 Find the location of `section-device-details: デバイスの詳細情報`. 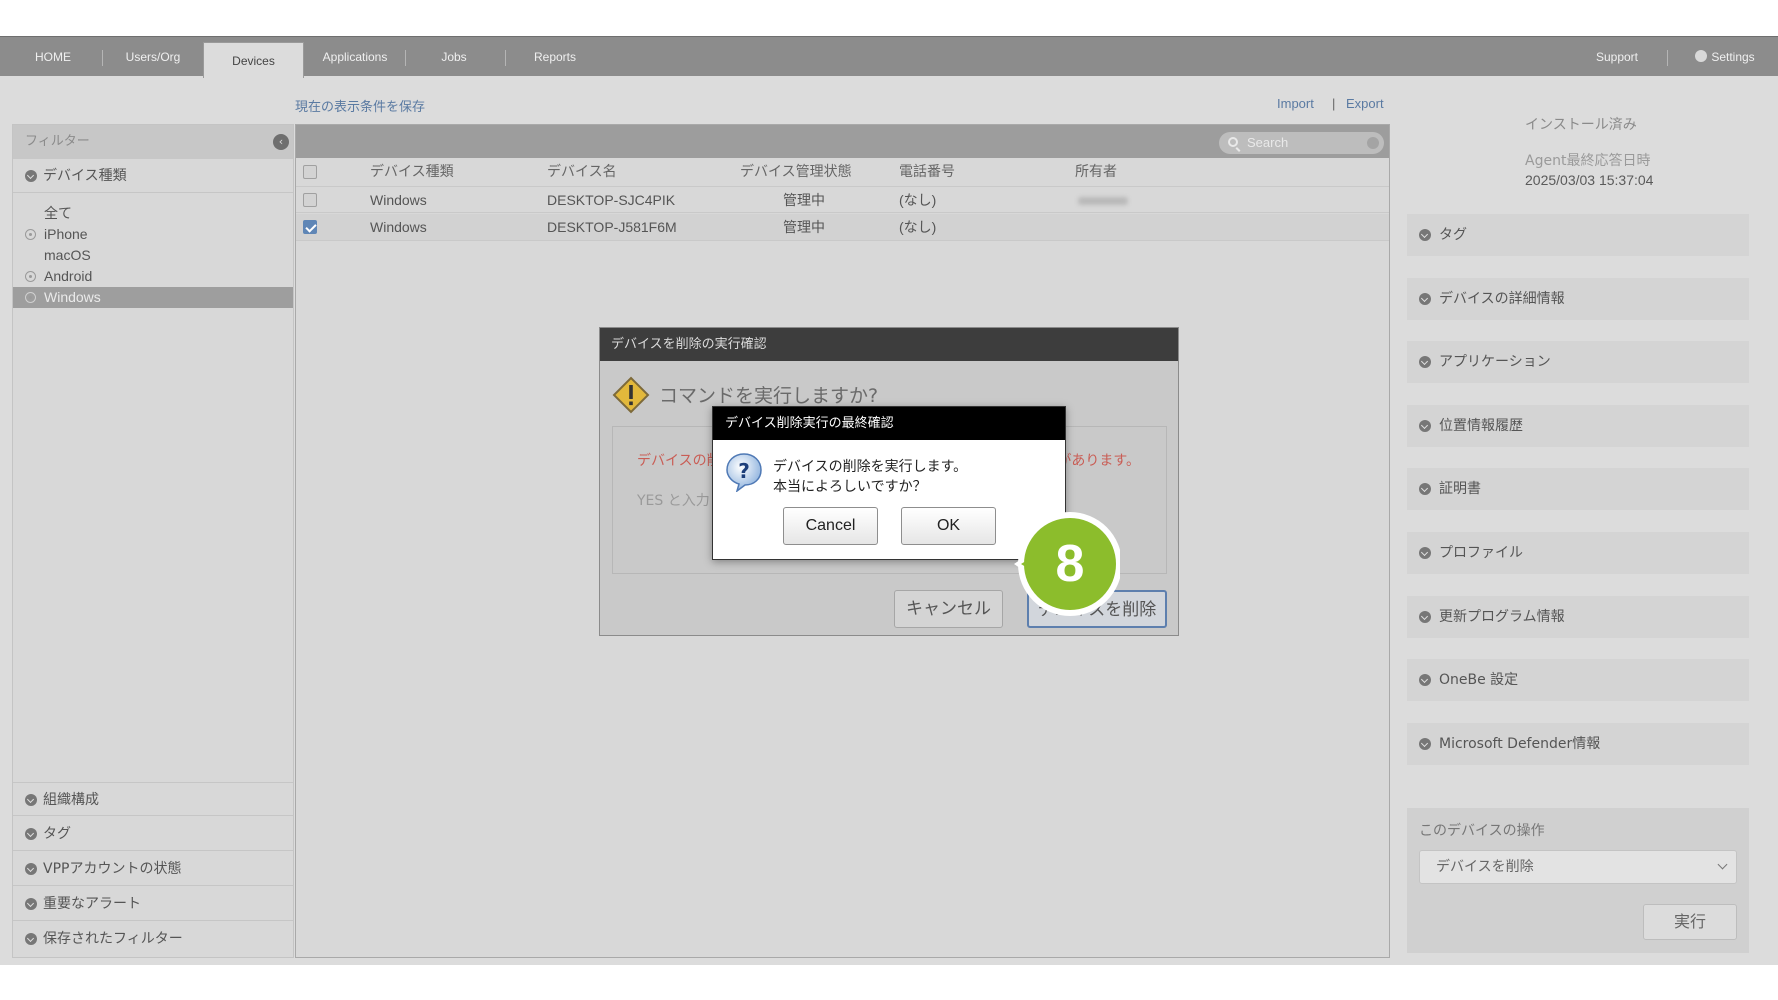

section-device-details: デバイスの詳細情報 is located at coordinates (1578, 299).